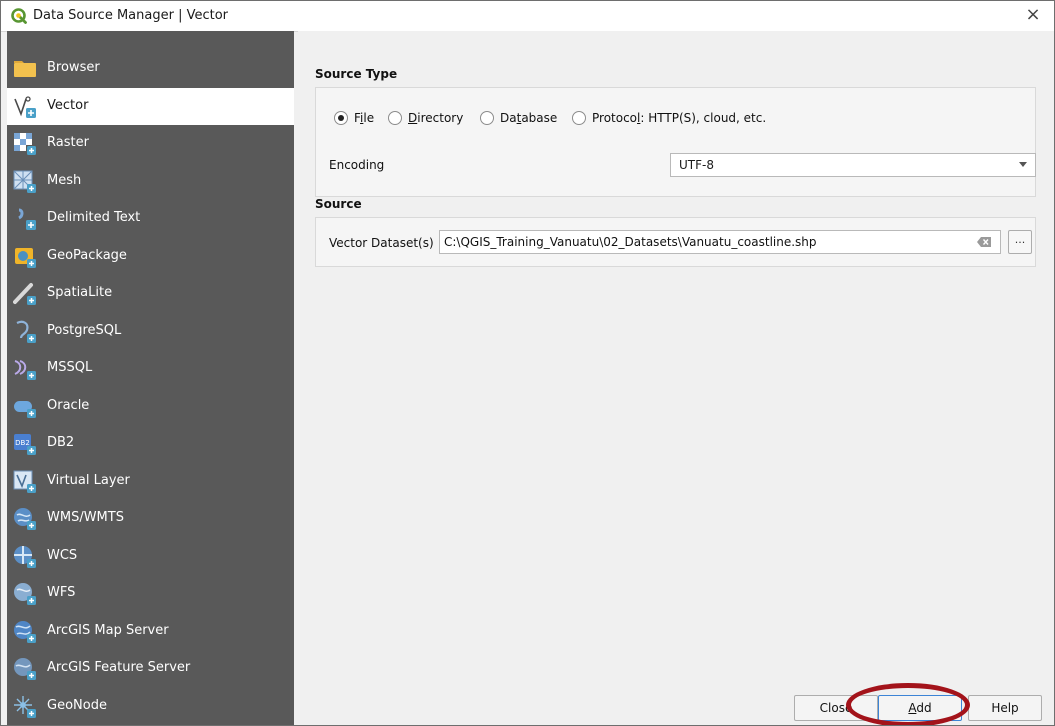 The image size is (1055, 726). What do you see at coordinates (25, 556) in the screenshot?
I see `wcs-icon` at bounding box center [25, 556].